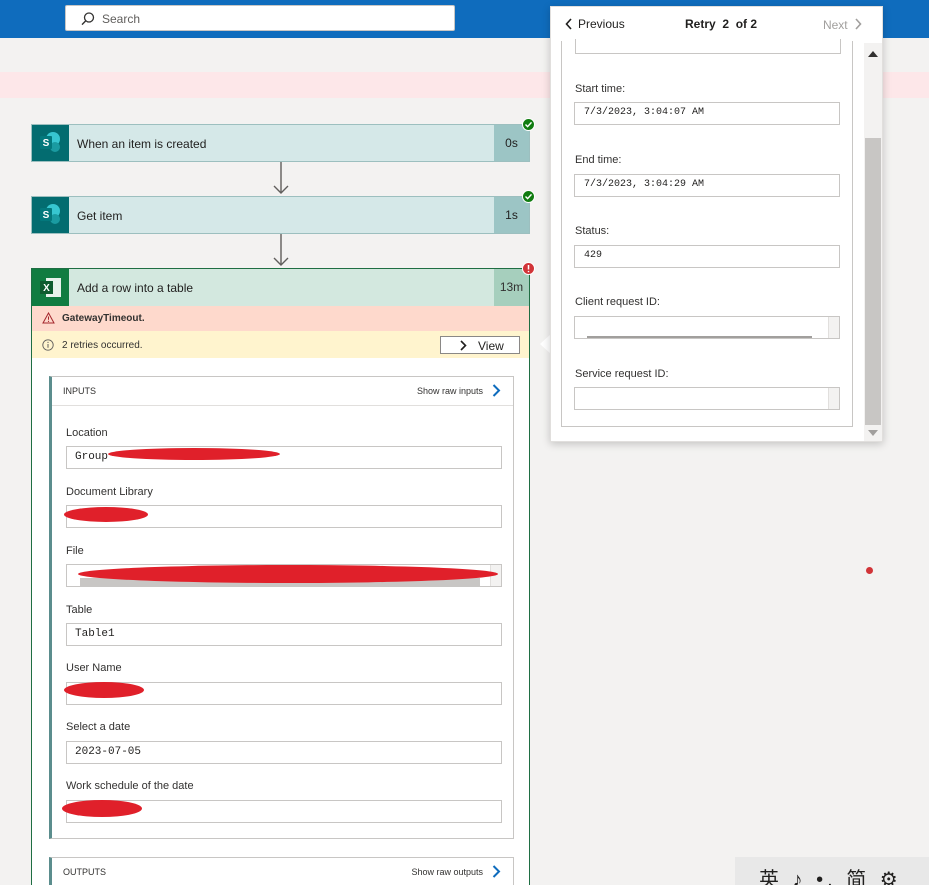 The image size is (929, 885). I want to click on previous-label: Previous, so click(601, 24).